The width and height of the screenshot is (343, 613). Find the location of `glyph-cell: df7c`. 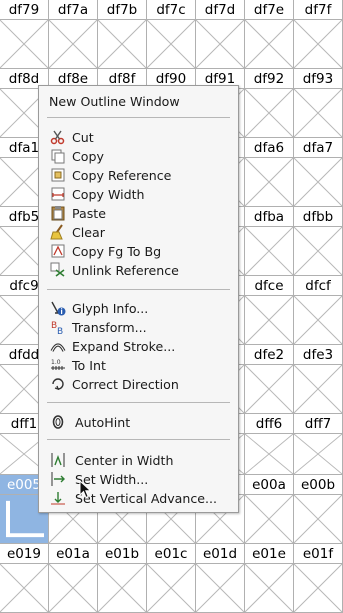

glyph-cell: df7c is located at coordinates (171, 34).